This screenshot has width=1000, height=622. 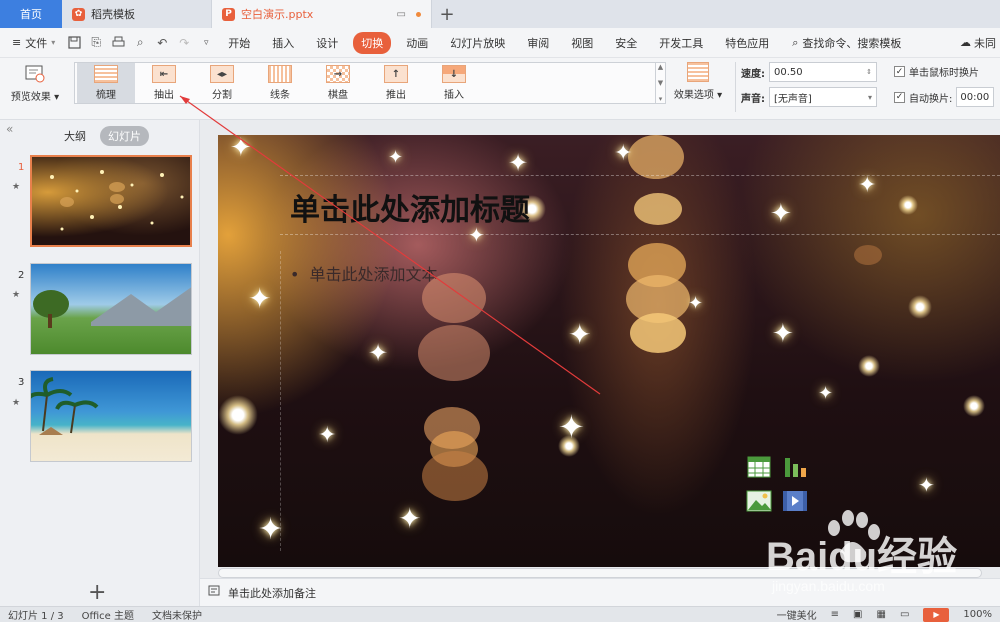 I want to click on auto-advance-checkbox: ✓, so click(x=899, y=97).